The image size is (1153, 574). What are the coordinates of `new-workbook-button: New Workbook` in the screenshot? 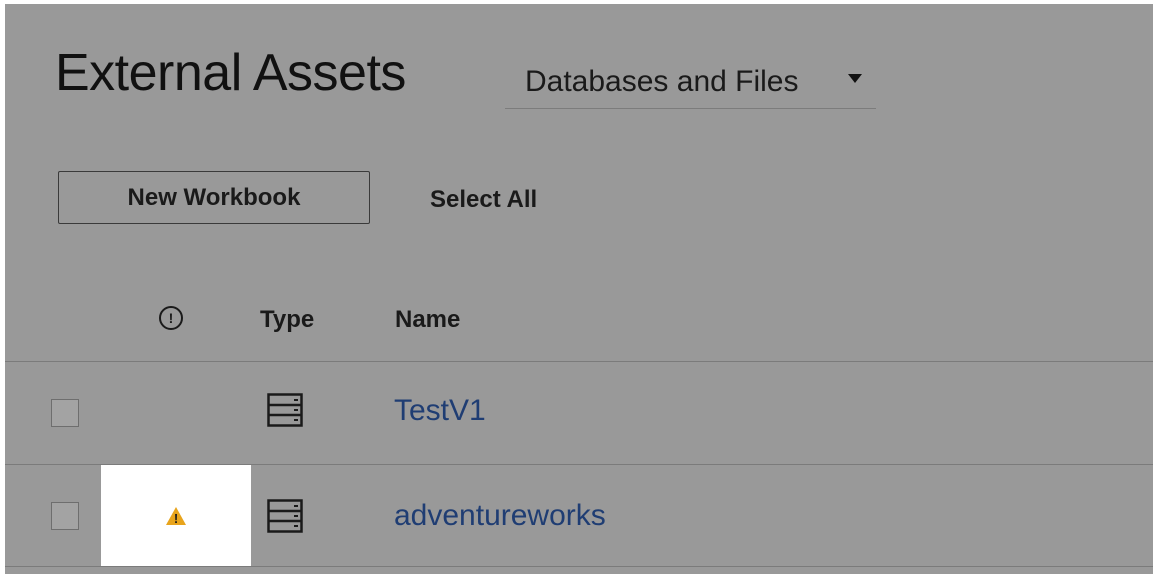 It's located at (214, 197).